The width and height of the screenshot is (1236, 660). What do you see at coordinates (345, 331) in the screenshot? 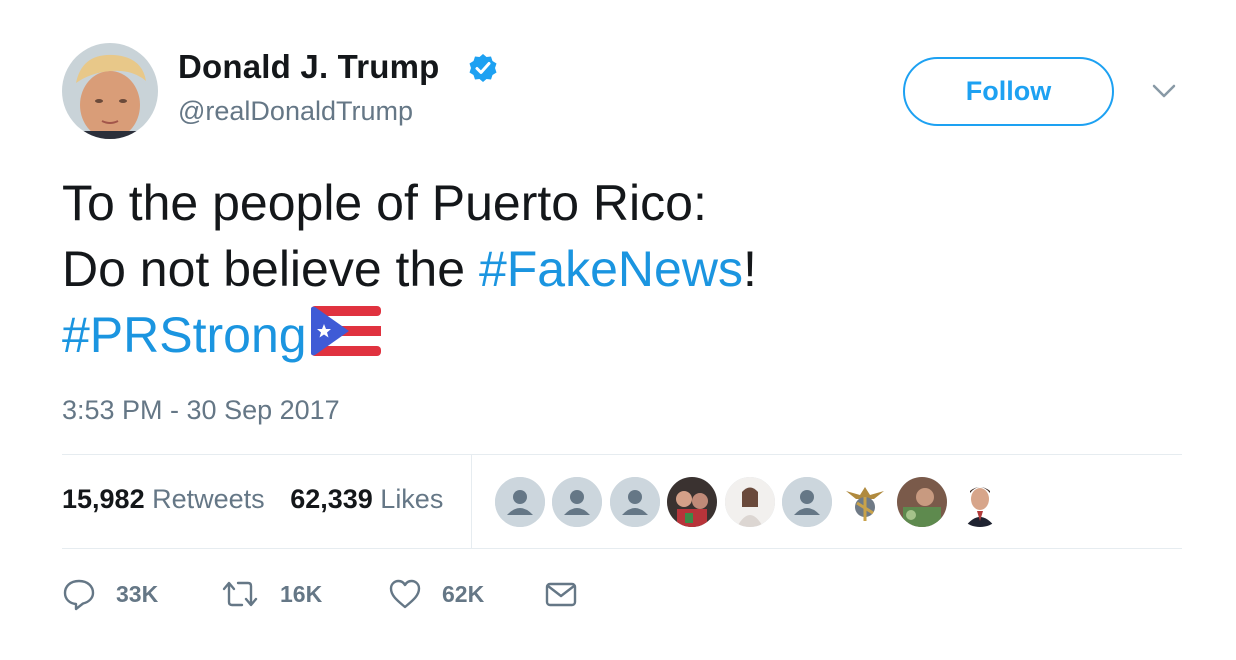
I see `puerto-rico-flag-icon` at bounding box center [345, 331].